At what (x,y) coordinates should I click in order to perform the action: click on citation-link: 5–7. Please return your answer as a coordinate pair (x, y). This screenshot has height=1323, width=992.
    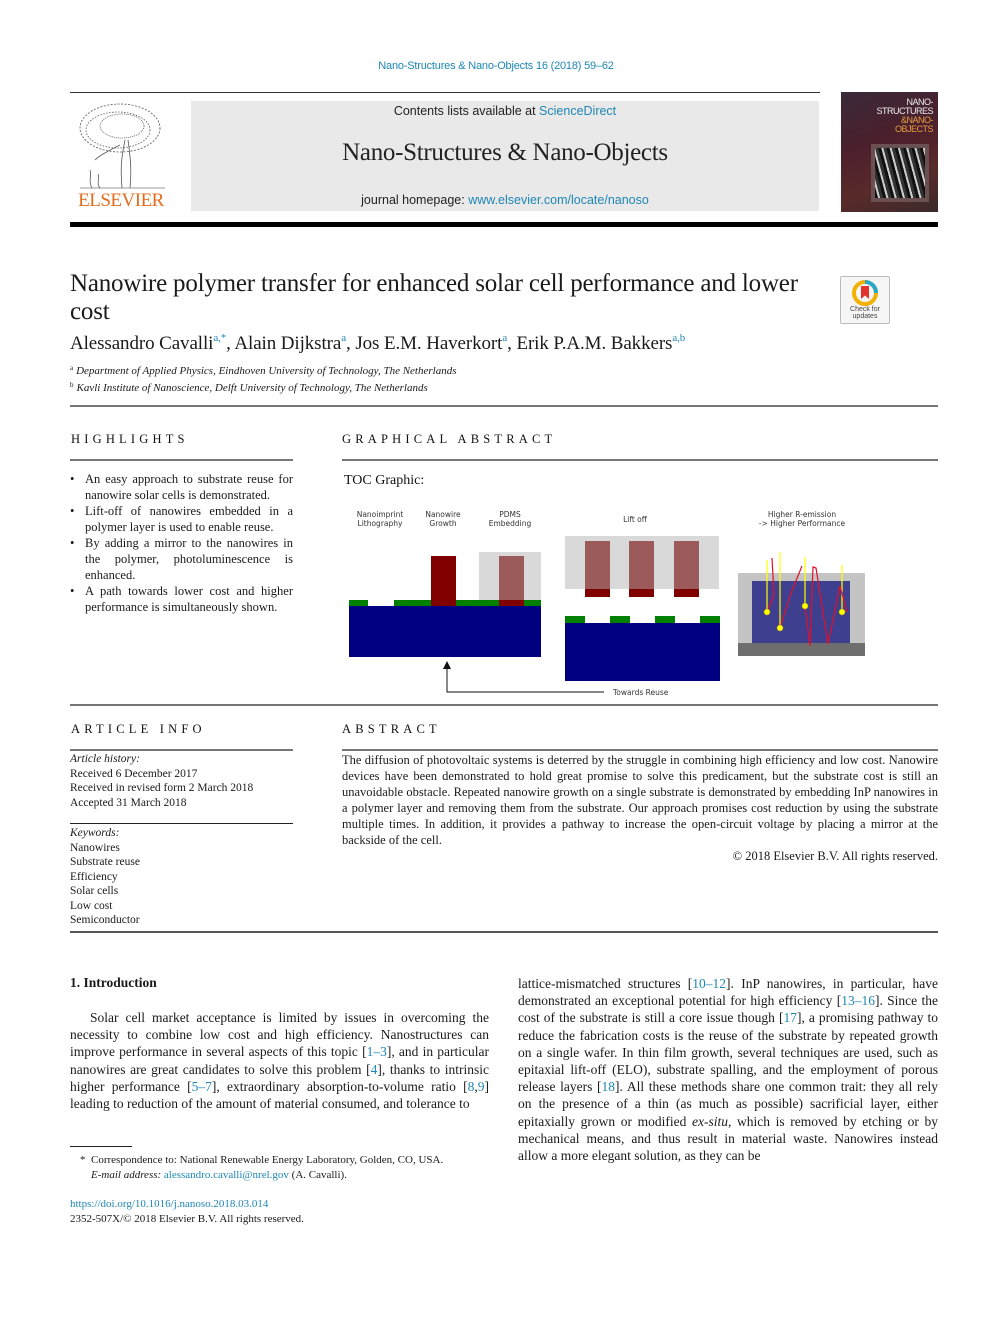
    Looking at the image, I should click on (202, 1086).